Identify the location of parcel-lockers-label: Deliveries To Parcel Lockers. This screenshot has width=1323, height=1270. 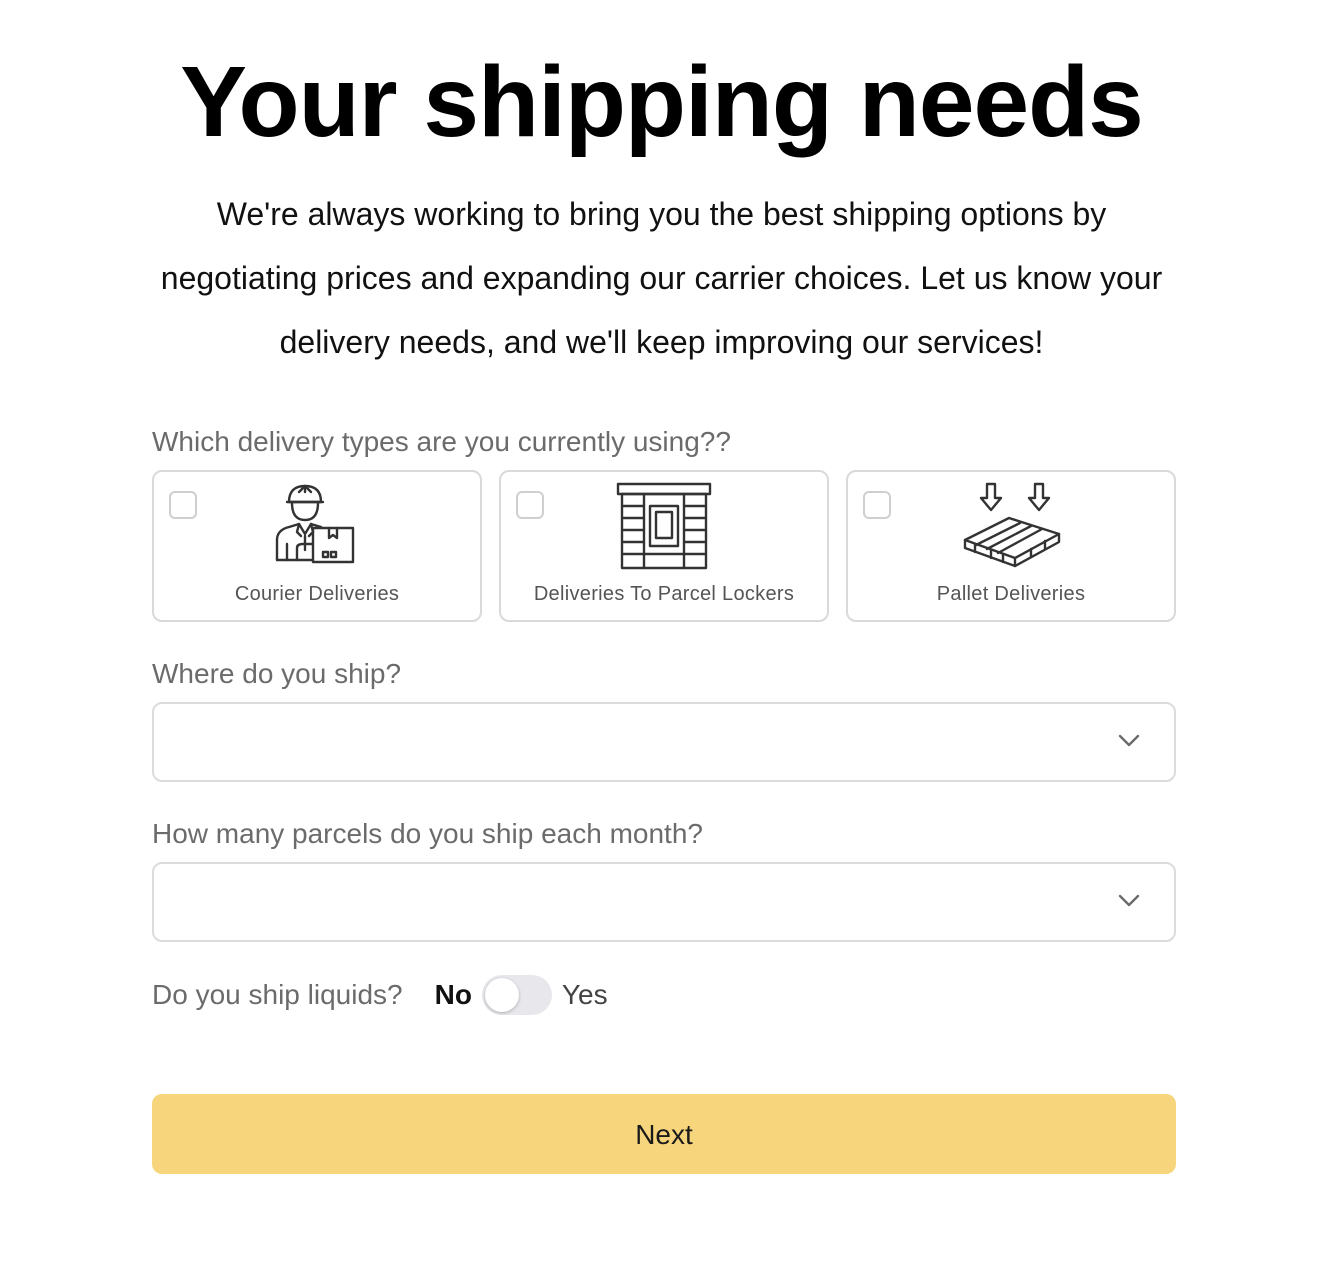
(664, 594).